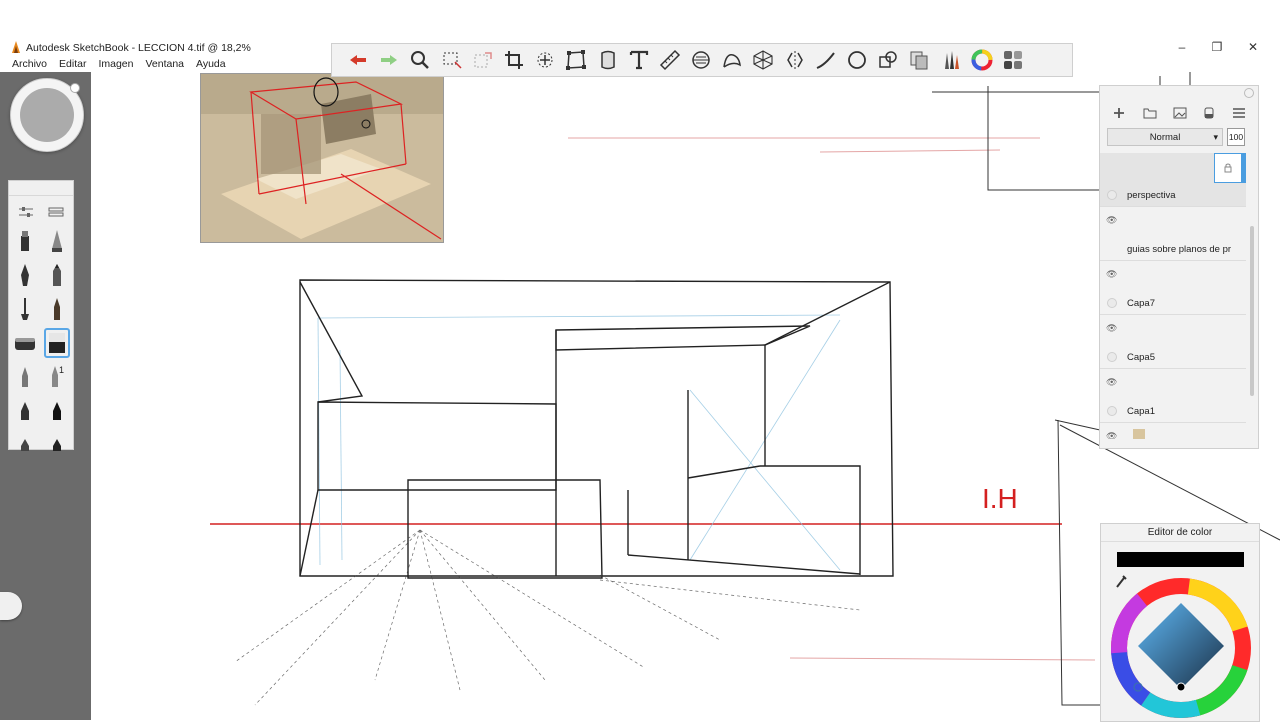 Image resolution: width=1280 pixels, height=722 pixels. I want to click on brush-eraser-soft, so click(25, 343).